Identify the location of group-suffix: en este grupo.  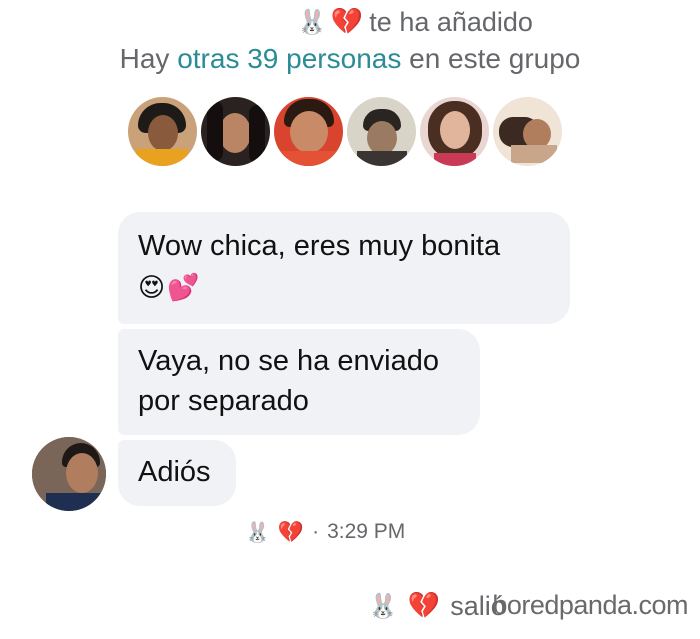
(495, 58).